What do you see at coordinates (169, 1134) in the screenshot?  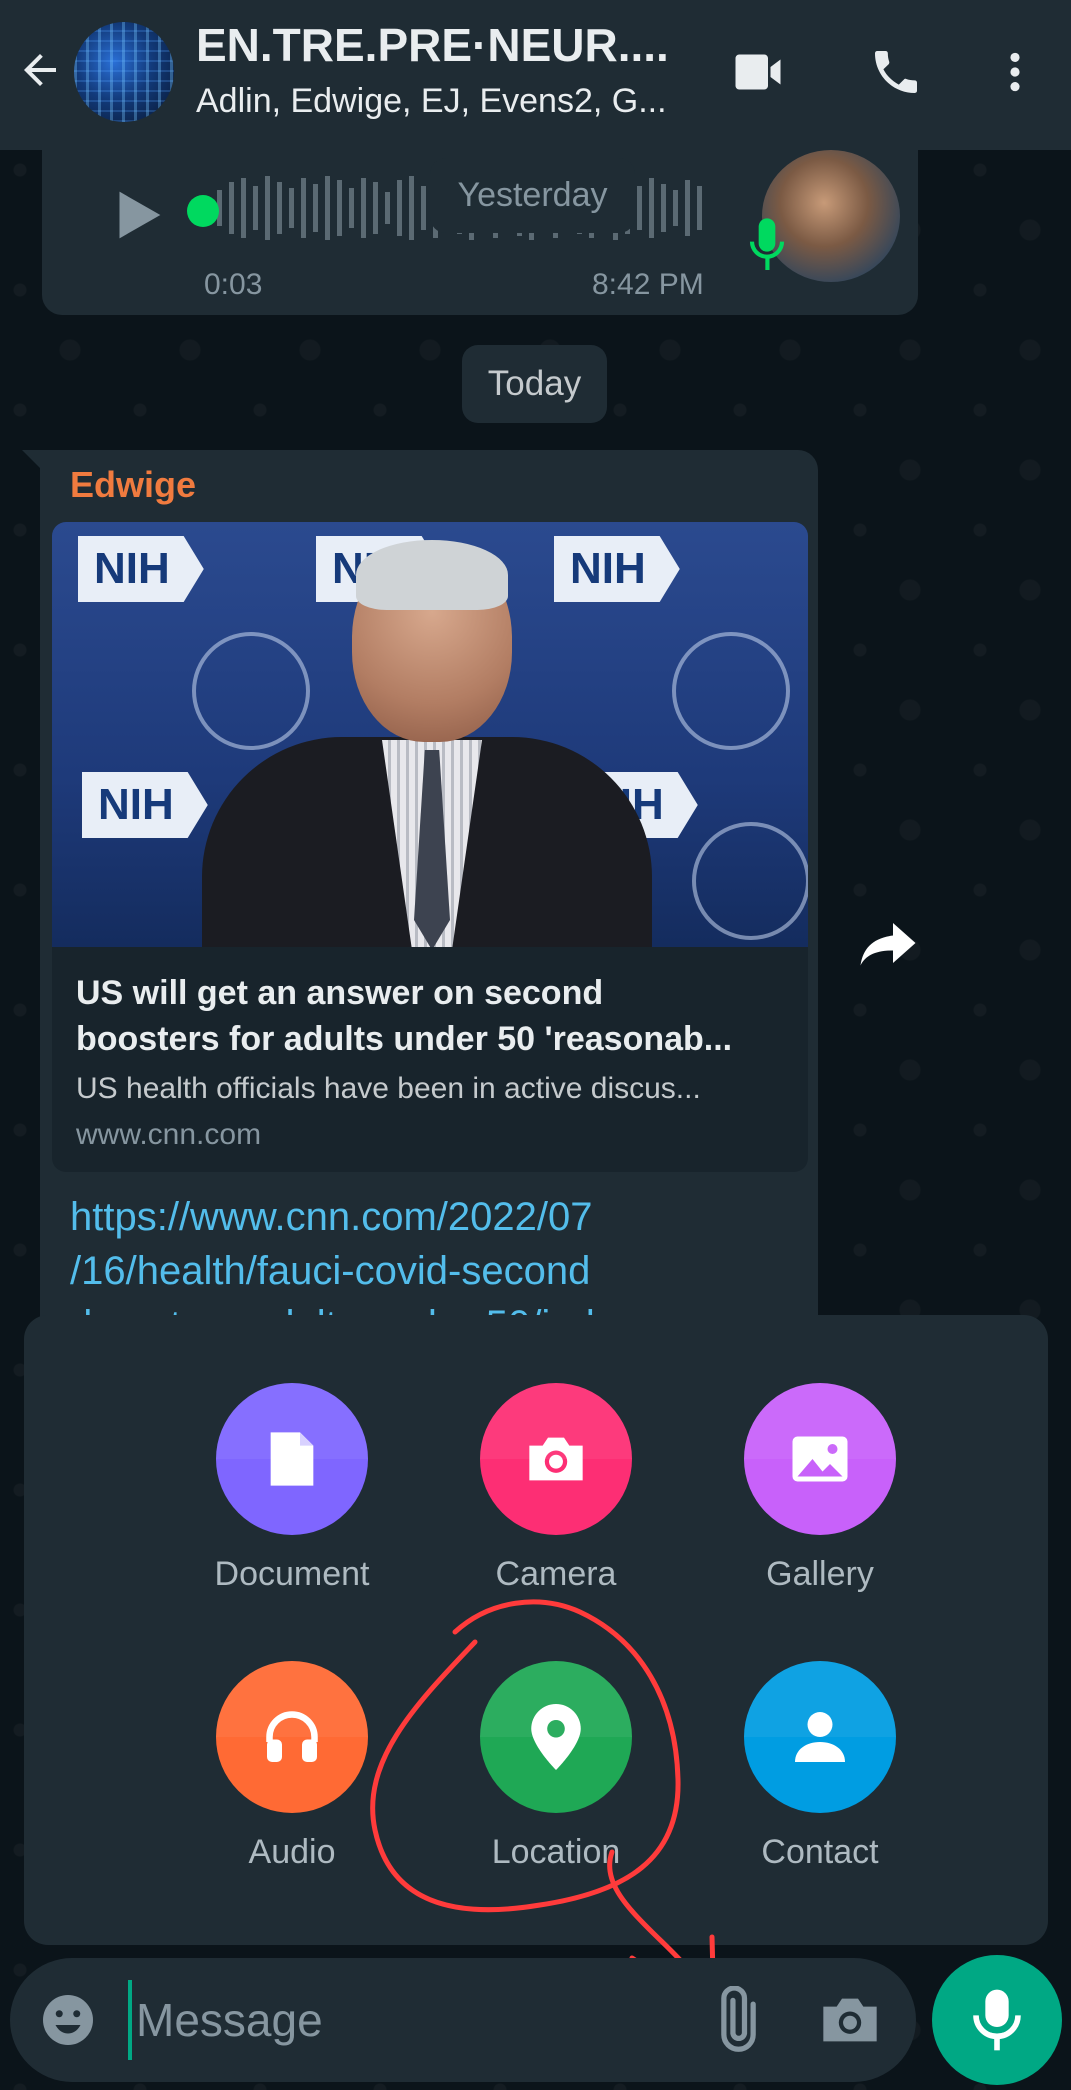 I see `preview-domain: www.cnn.com` at bounding box center [169, 1134].